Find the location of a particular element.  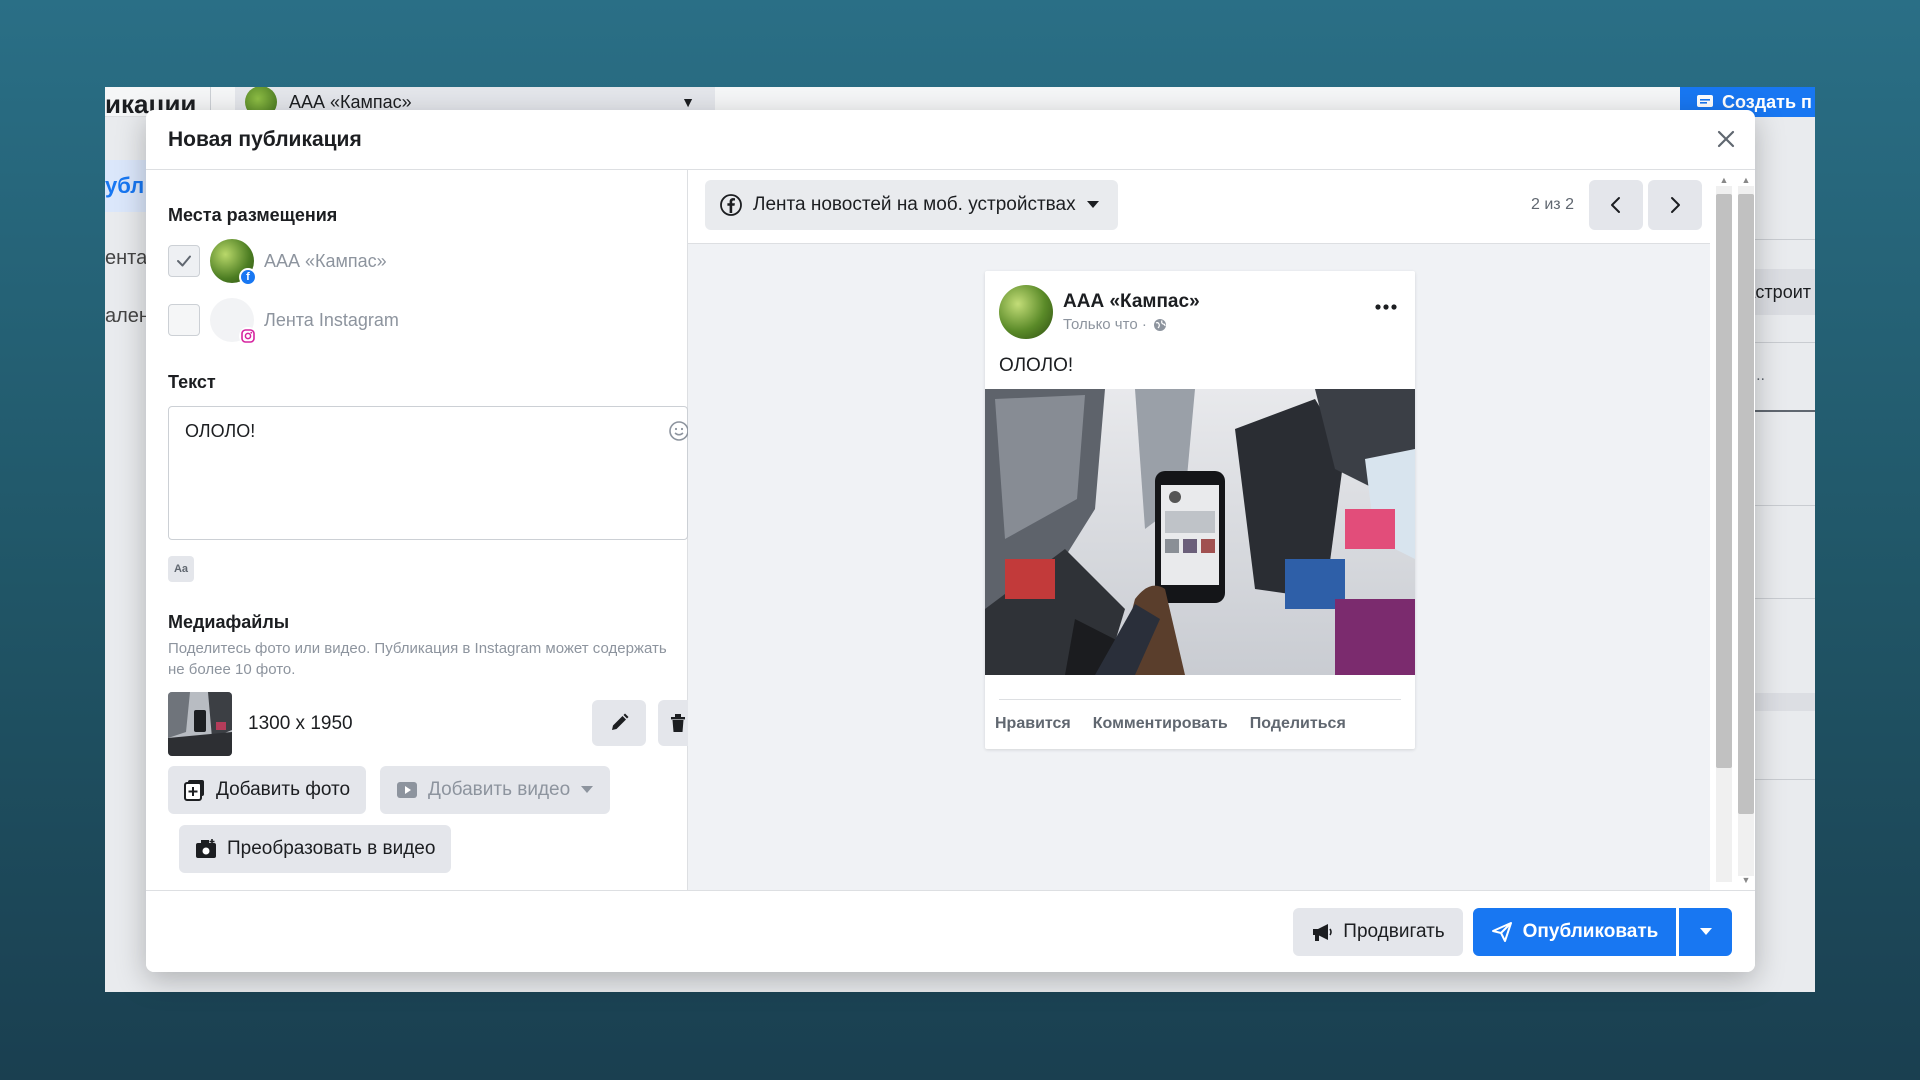

previous-preview-button is located at coordinates (1616, 205).